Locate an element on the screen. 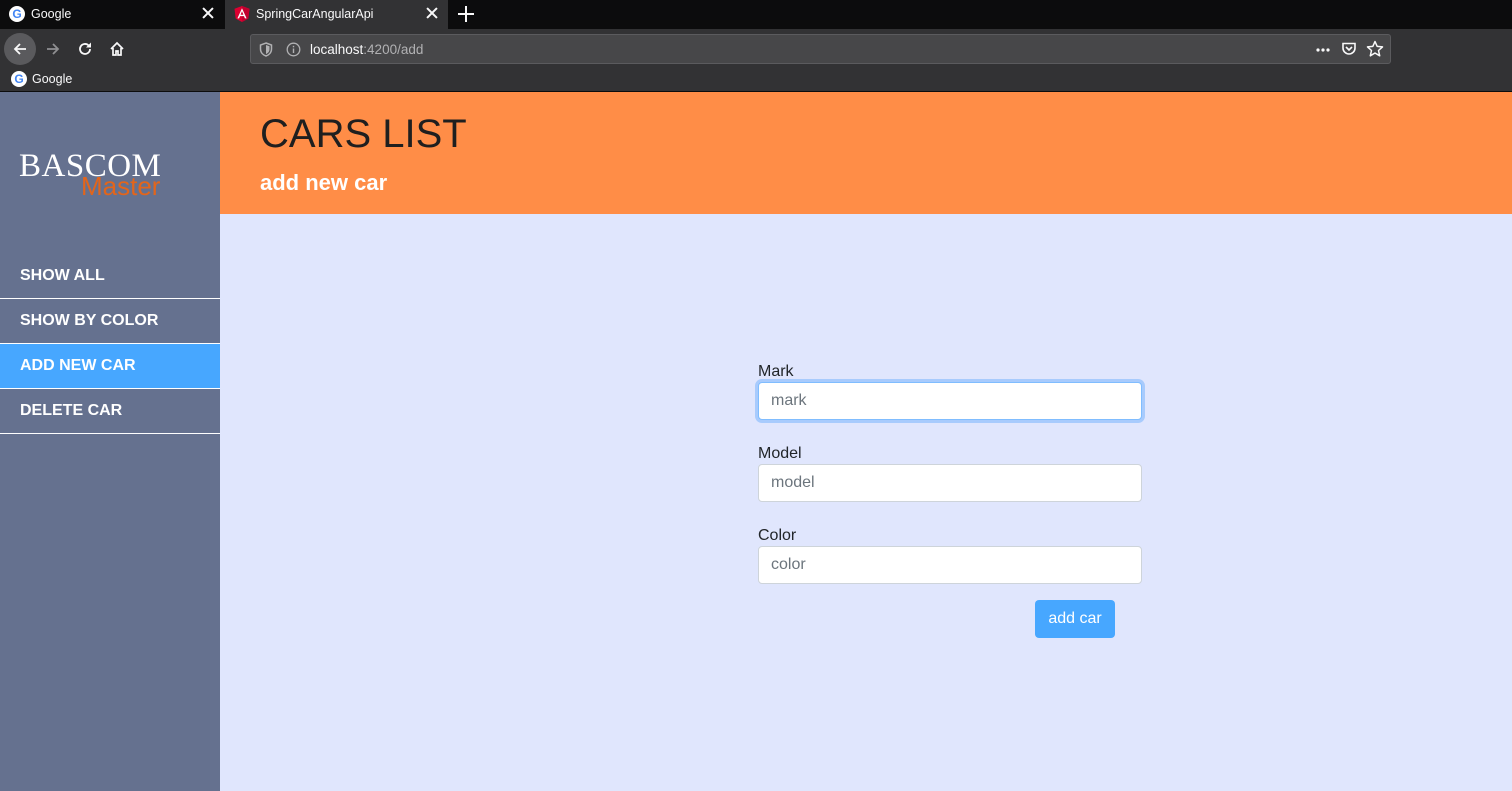 The height and width of the screenshot is (791, 1512). more-horizontal-icon is located at coordinates (1323, 50).